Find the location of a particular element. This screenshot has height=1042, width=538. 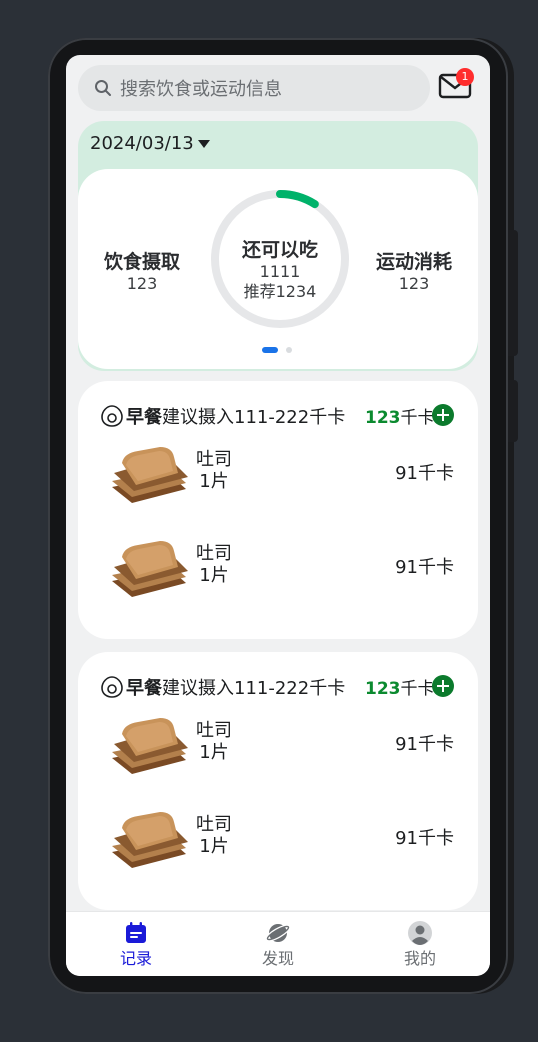

ring-center: 还可以吃 1111 推荐1234 is located at coordinates (280, 268).